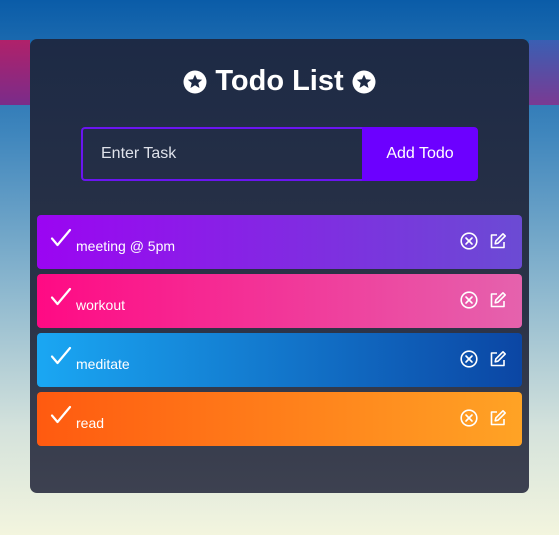 This screenshot has width=559, height=535. I want to click on page-title: Todo List, so click(279, 81).